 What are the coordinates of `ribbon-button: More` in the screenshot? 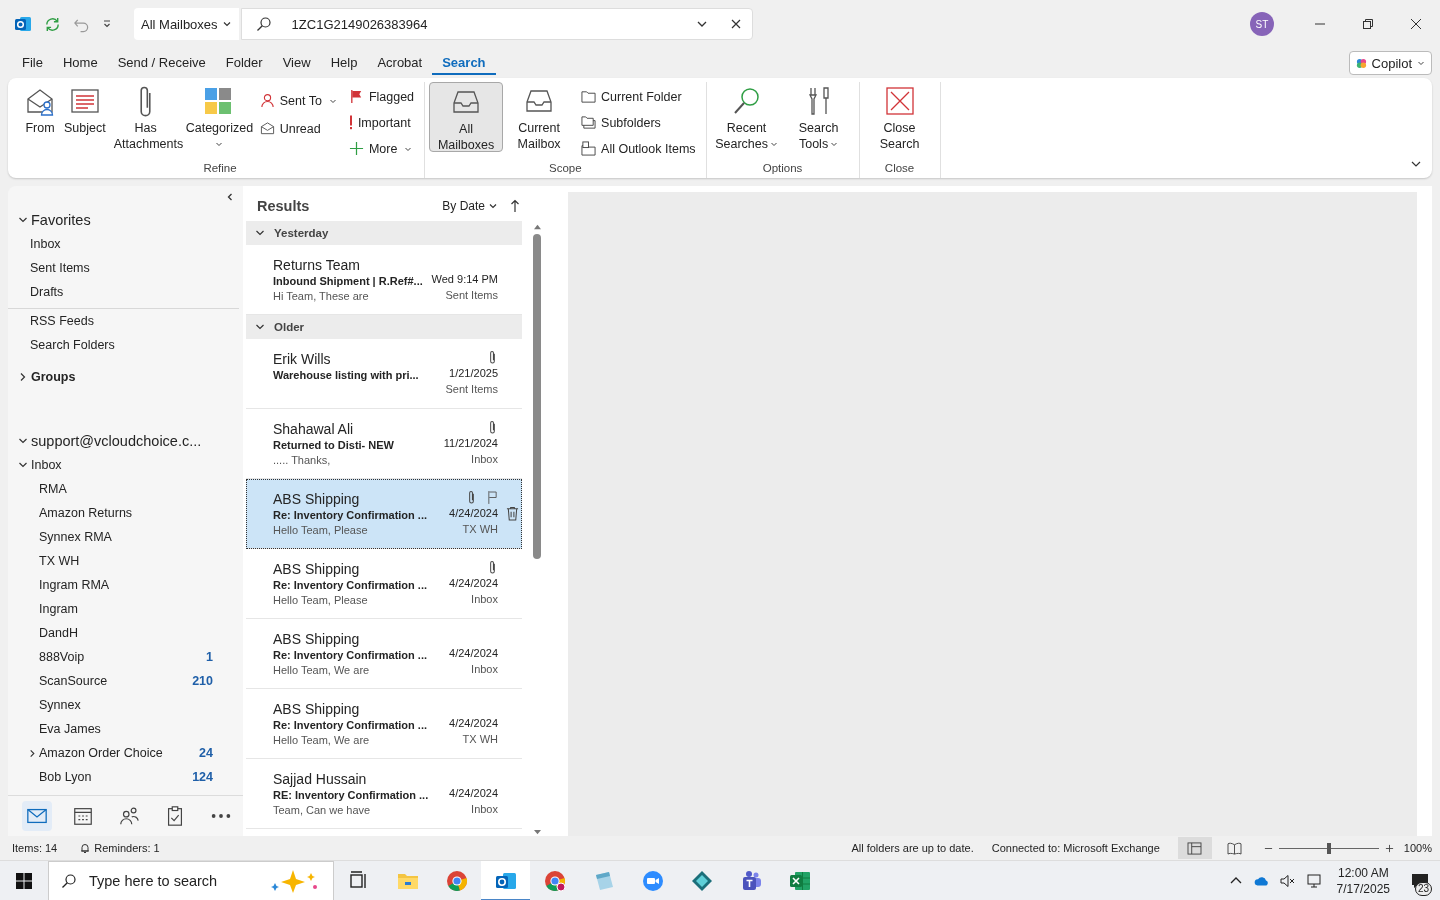 It's located at (381, 148).